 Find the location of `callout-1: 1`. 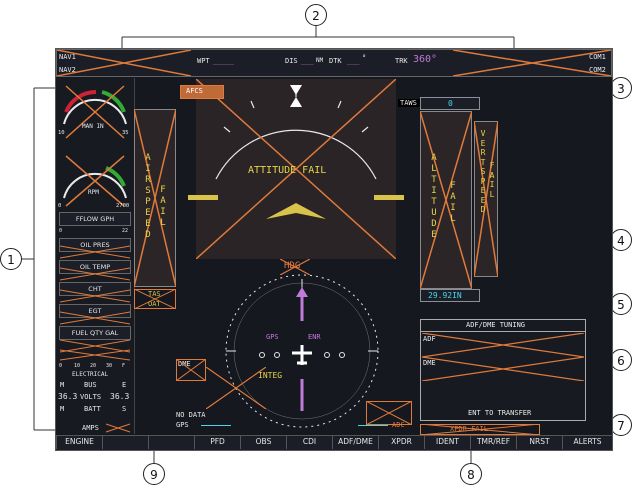

callout-1: 1 is located at coordinates (11, 259).